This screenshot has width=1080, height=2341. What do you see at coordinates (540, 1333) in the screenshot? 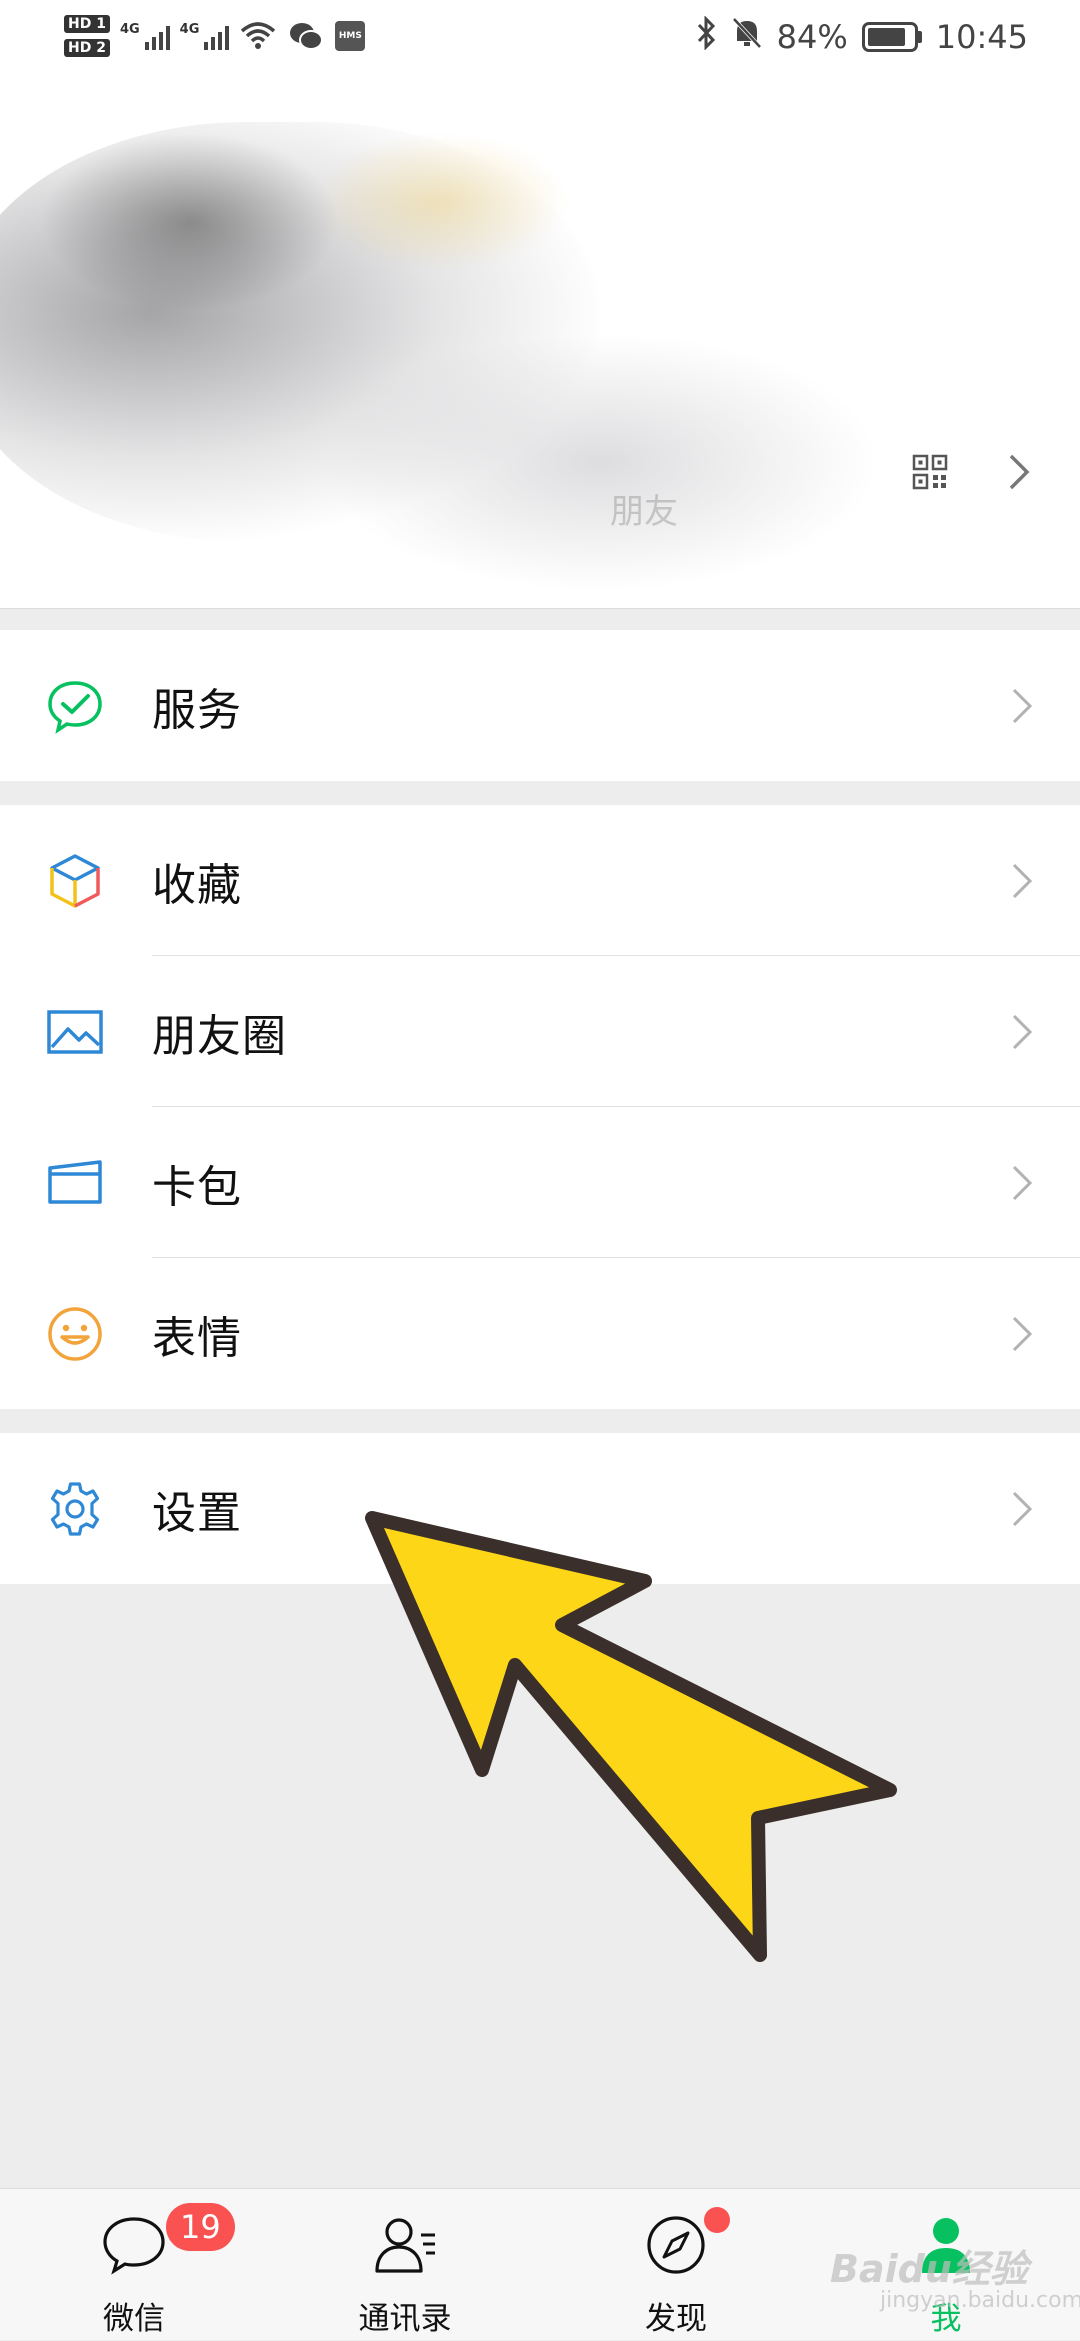
I see `menu-item-stickers: 表情` at bounding box center [540, 1333].